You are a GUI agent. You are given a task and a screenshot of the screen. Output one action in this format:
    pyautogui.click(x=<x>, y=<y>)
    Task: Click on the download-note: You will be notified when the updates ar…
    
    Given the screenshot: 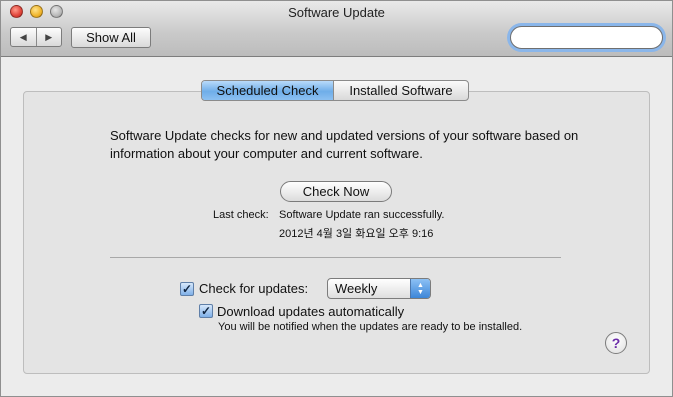 What is the action you would take?
    pyautogui.click(x=370, y=327)
    